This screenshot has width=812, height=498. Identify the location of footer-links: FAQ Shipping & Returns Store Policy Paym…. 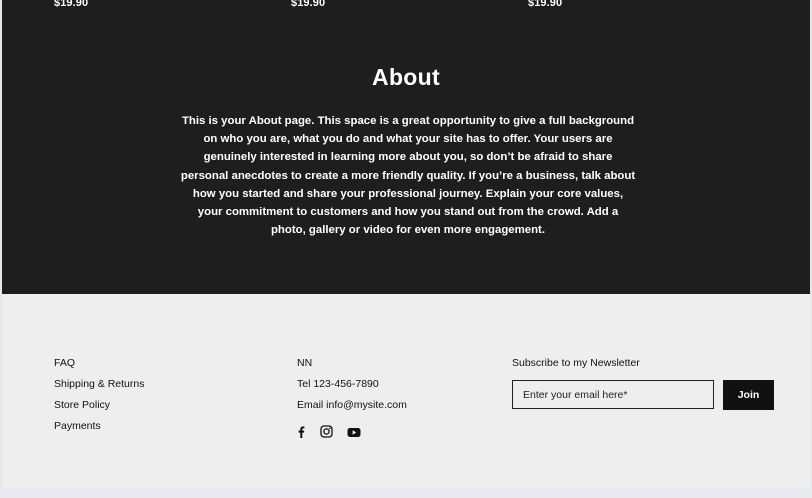
(99, 398).